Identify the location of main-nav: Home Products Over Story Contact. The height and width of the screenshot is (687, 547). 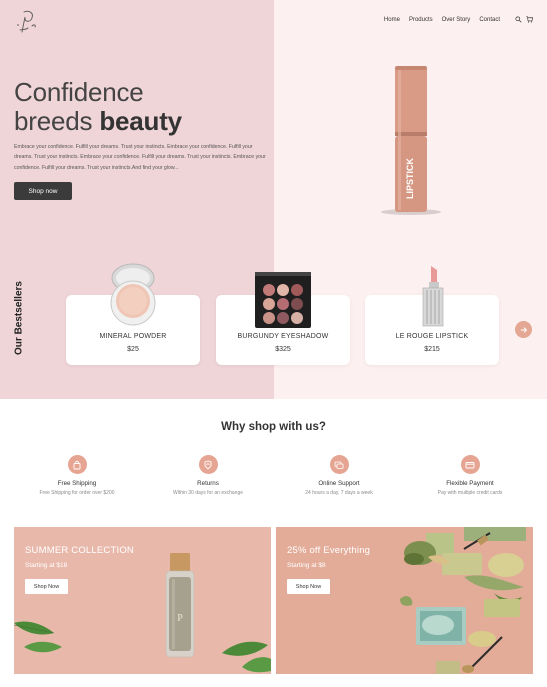
(458, 19).